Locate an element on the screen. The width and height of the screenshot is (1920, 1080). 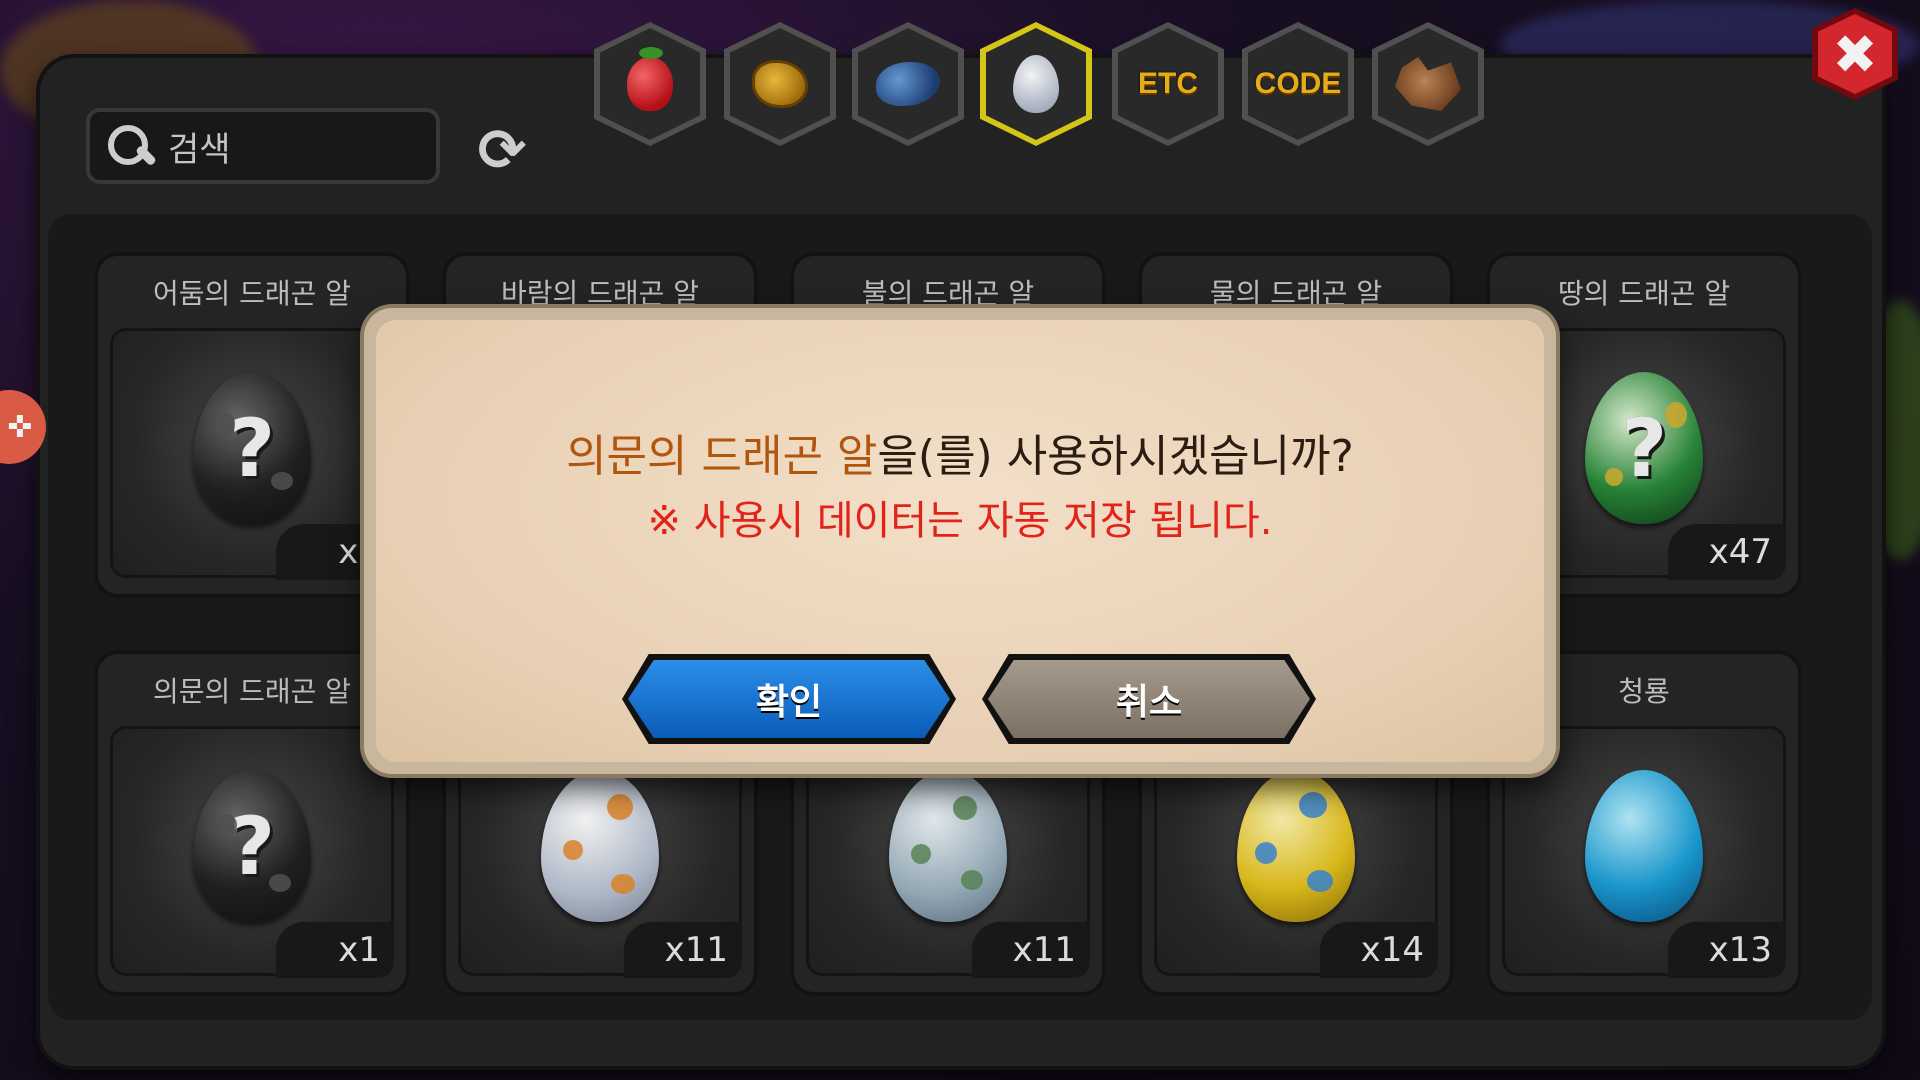
dialog-message-item: 의문의 드래곤 알 is located at coordinates (722, 456).